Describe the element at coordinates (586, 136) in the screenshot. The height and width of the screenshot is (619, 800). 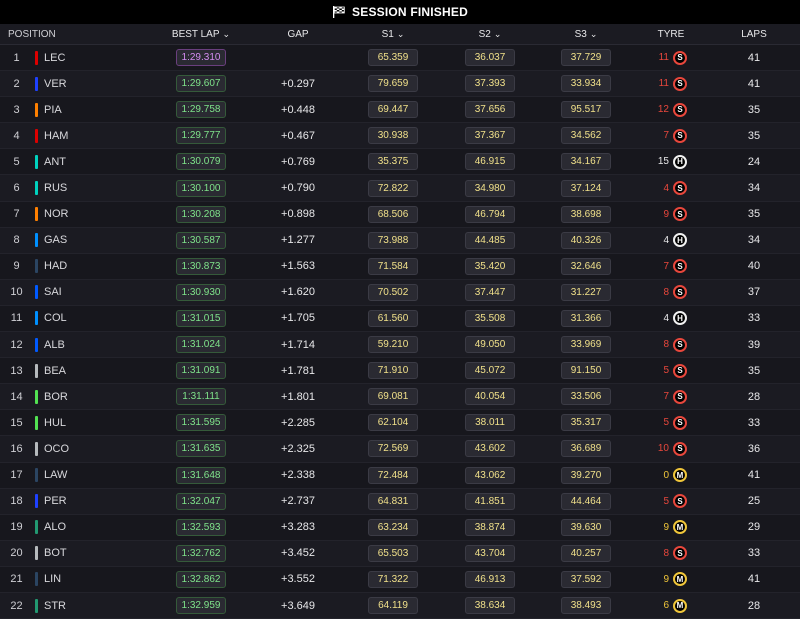
I see `sector3-time: 34.562` at that location.